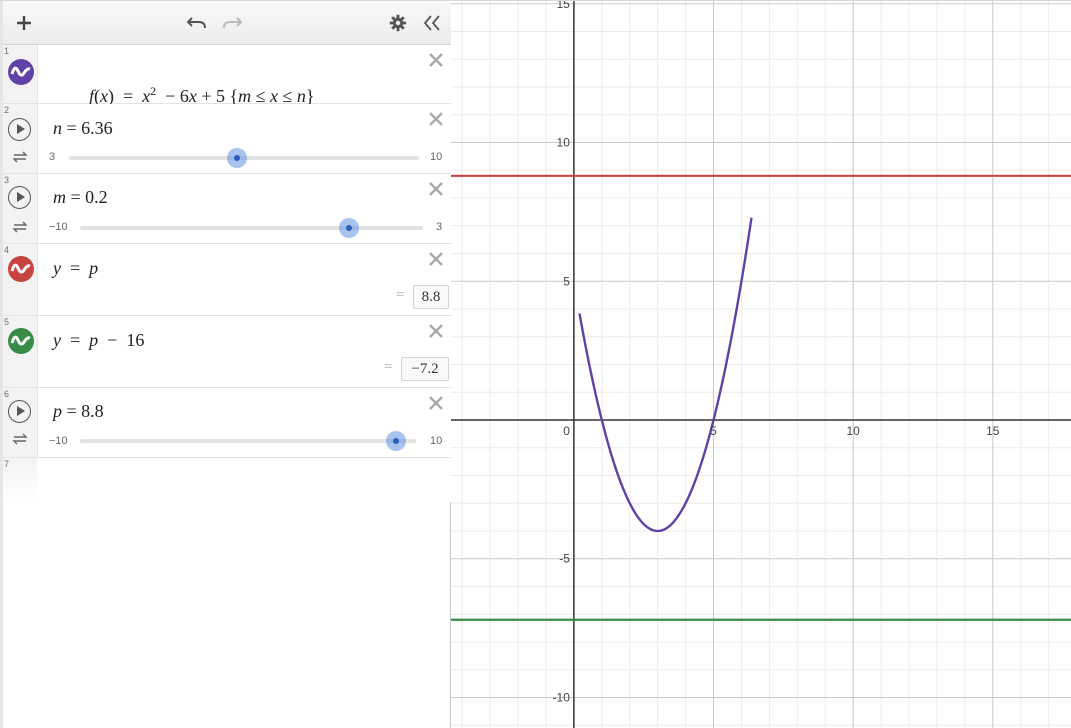  I want to click on slider-value: 8.8, so click(92, 411).